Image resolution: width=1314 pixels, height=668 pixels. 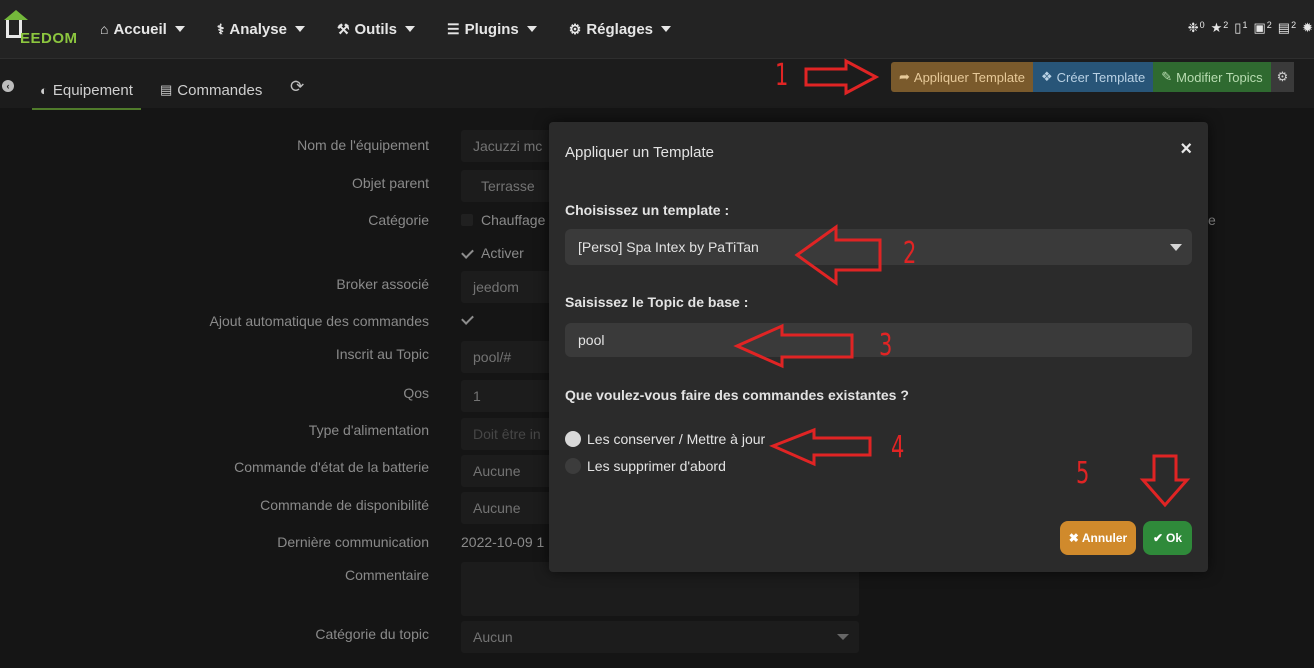 I want to click on annotation-number-1: 1, so click(x=782, y=75).